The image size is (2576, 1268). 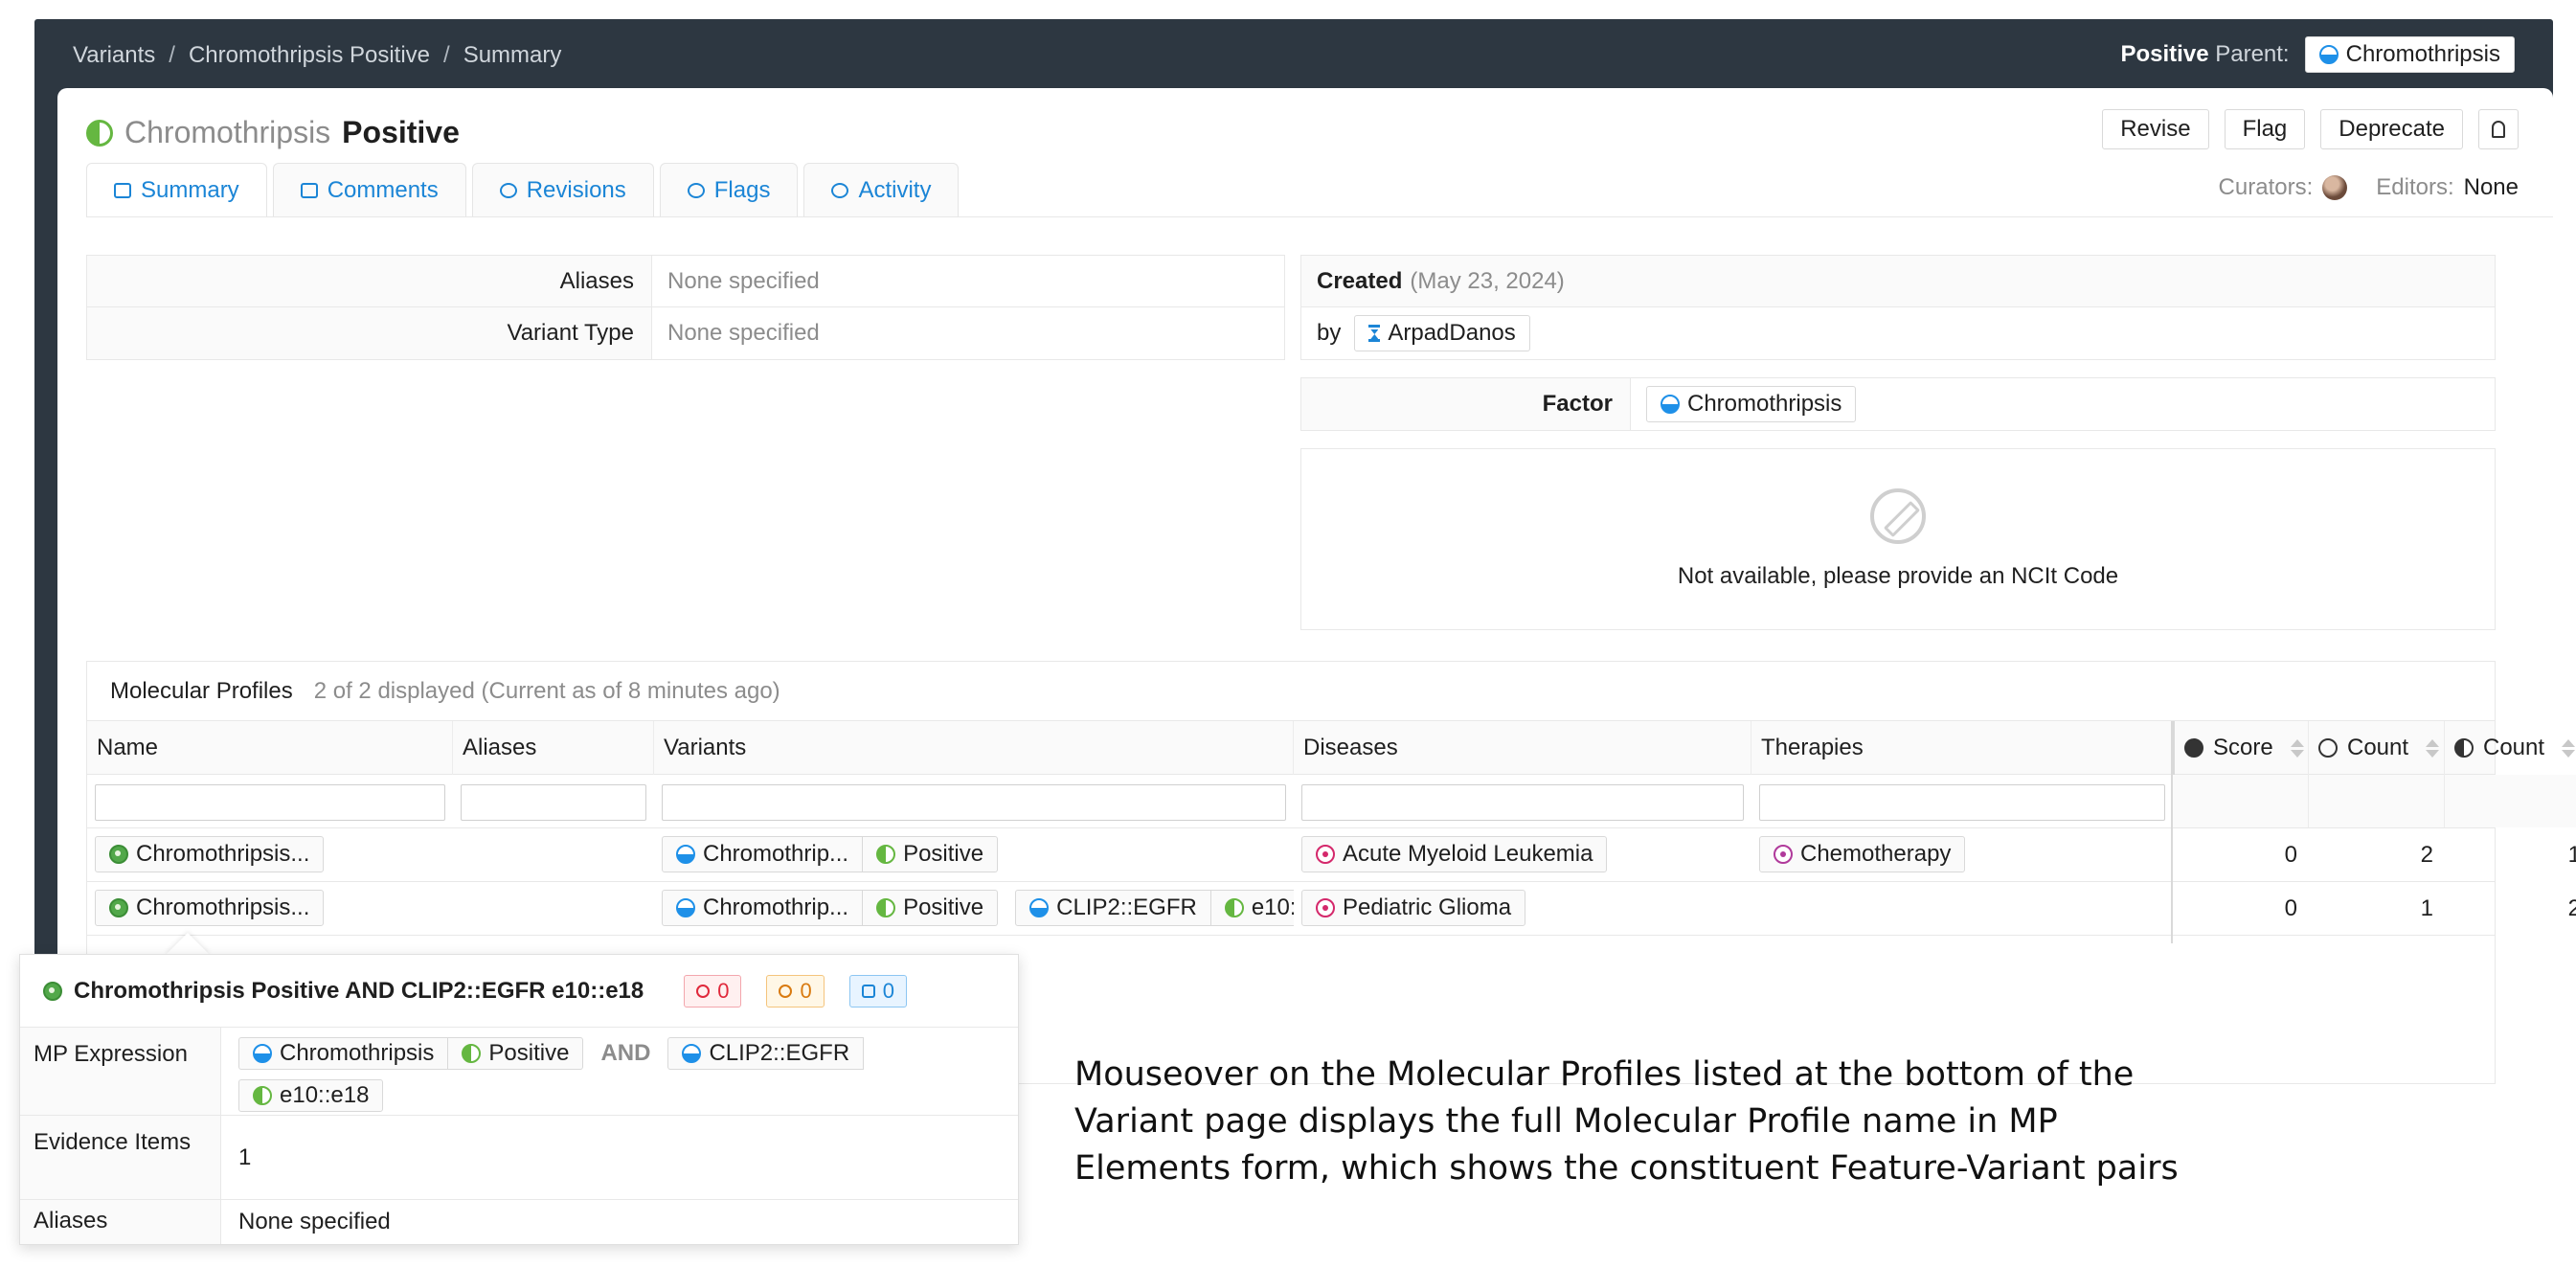 I want to click on user-tag: ArpadDanos, so click(x=1442, y=333).